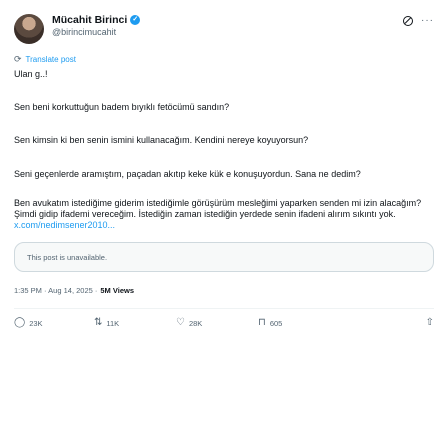 The height and width of the screenshot is (448, 446). What do you see at coordinates (408, 21) in the screenshot?
I see `grok-icon` at bounding box center [408, 21].